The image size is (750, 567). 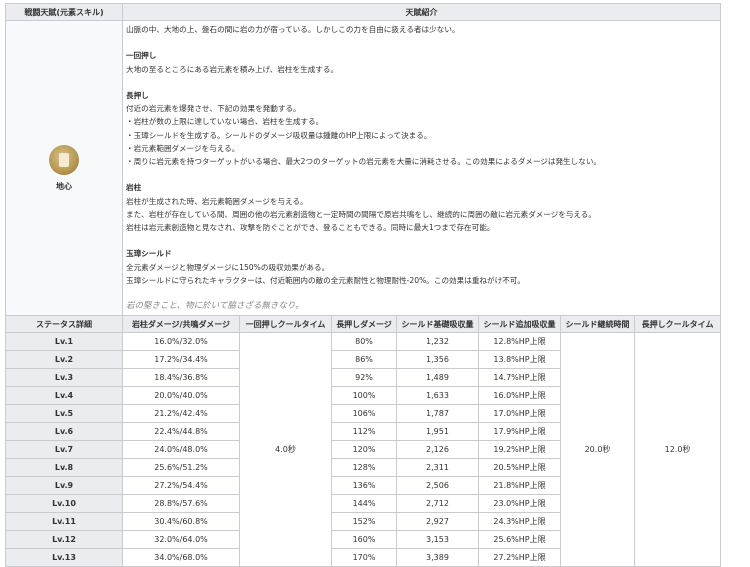 I want to click on shield-bonus-cell: 19.2%HP上限, so click(x=519, y=450).